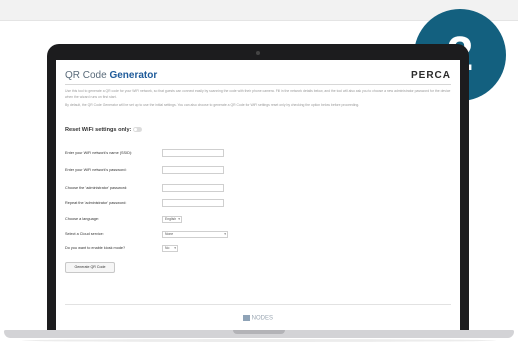 This screenshot has height=350, width=518. What do you see at coordinates (246, 318) in the screenshot?
I see `nodes-logo-icon` at bounding box center [246, 318].